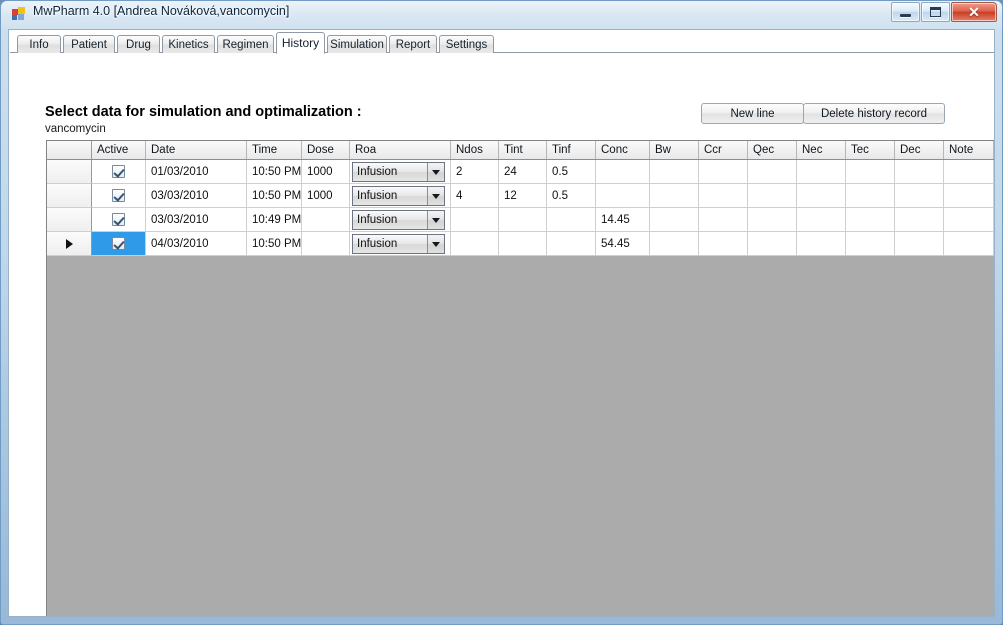  What do you see at coordinates (974, 12) in the screenshot?
I see `close-button: ✕` at bounding box center [974, 12].